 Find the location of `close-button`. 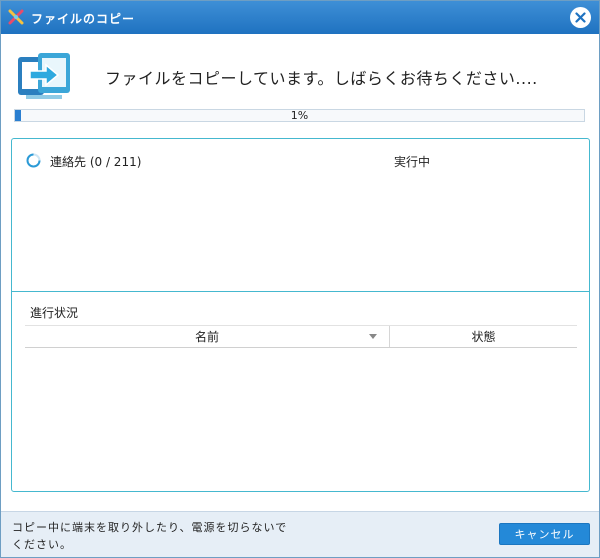

close-button is located at coordinates (580, 17).